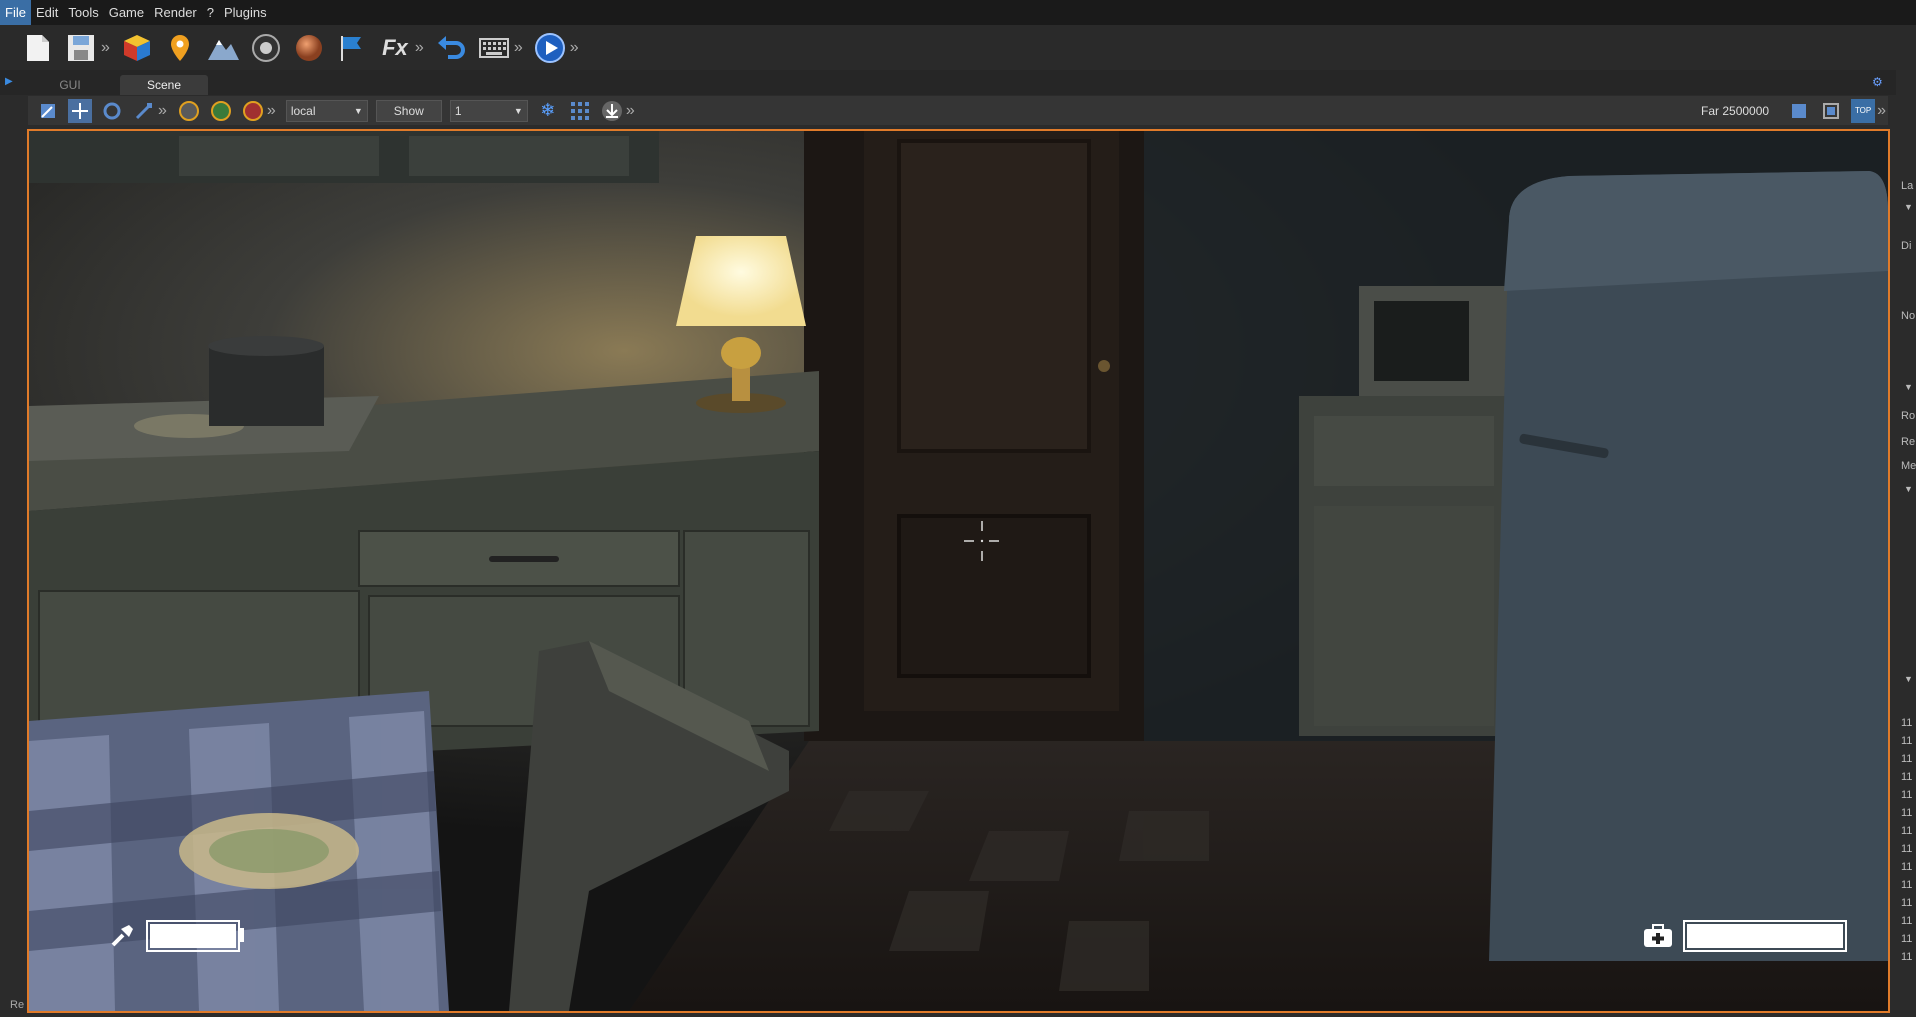 The height and width of the screenshot is (1017, 1916). Describe the element at coordinates (81, 48) in the screenshot. I see `save-icon` at that location.